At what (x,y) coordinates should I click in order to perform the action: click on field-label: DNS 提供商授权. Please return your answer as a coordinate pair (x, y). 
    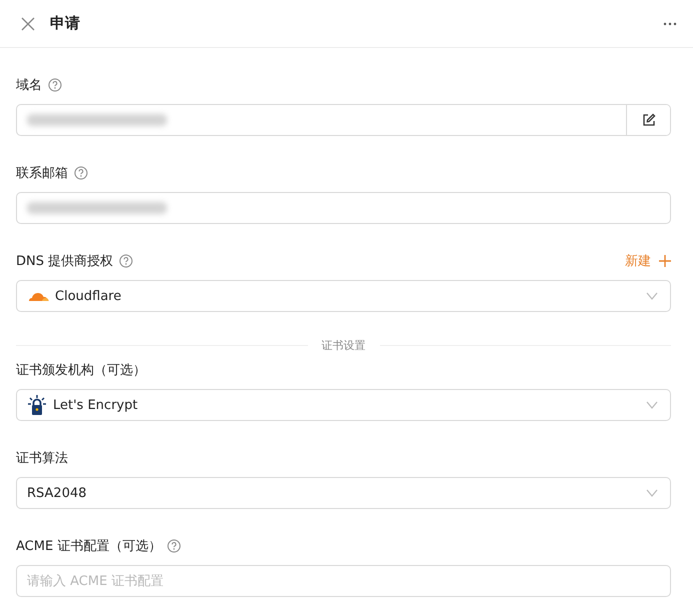
    Looking at the image, I should click on (65, 261).